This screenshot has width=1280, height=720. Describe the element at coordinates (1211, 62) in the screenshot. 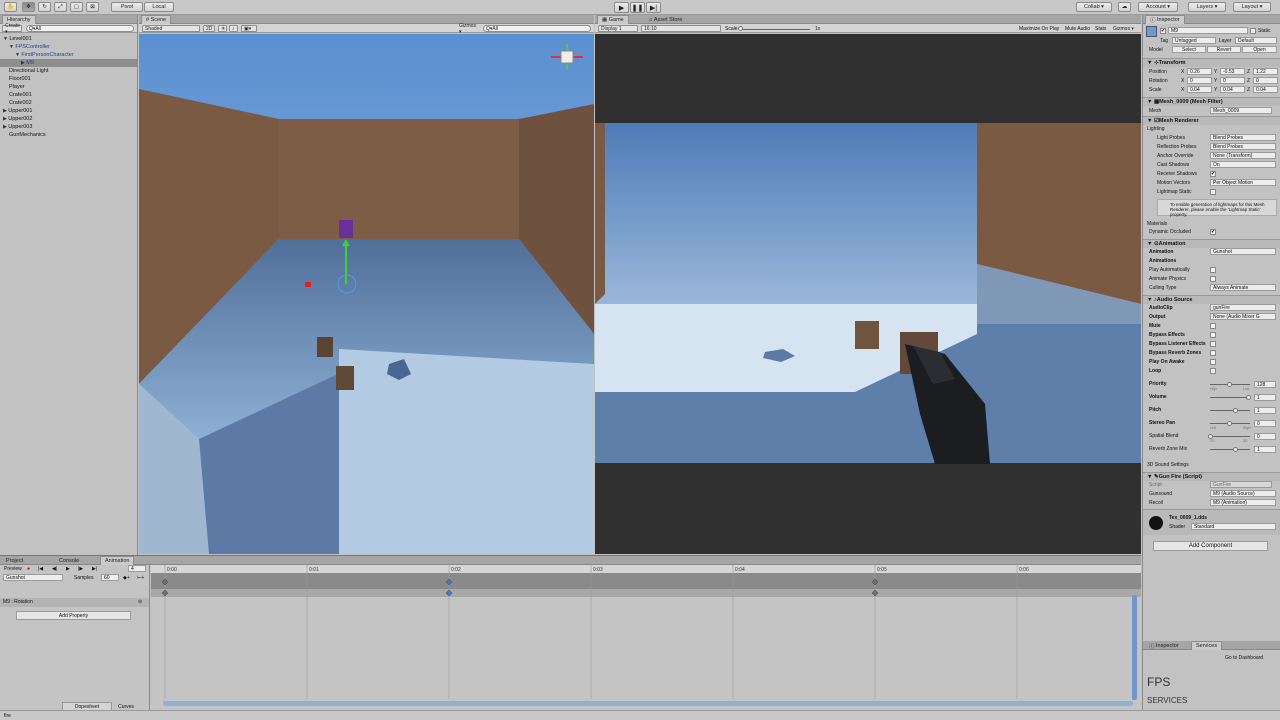

I see `transform-header: ▼ ⊹ Transform` at that location.